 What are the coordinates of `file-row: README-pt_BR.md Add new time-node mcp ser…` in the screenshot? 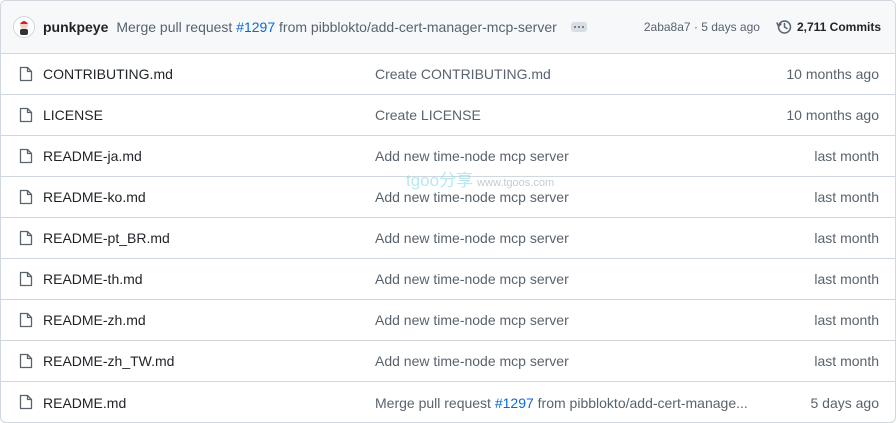 It's located at (448, 238).